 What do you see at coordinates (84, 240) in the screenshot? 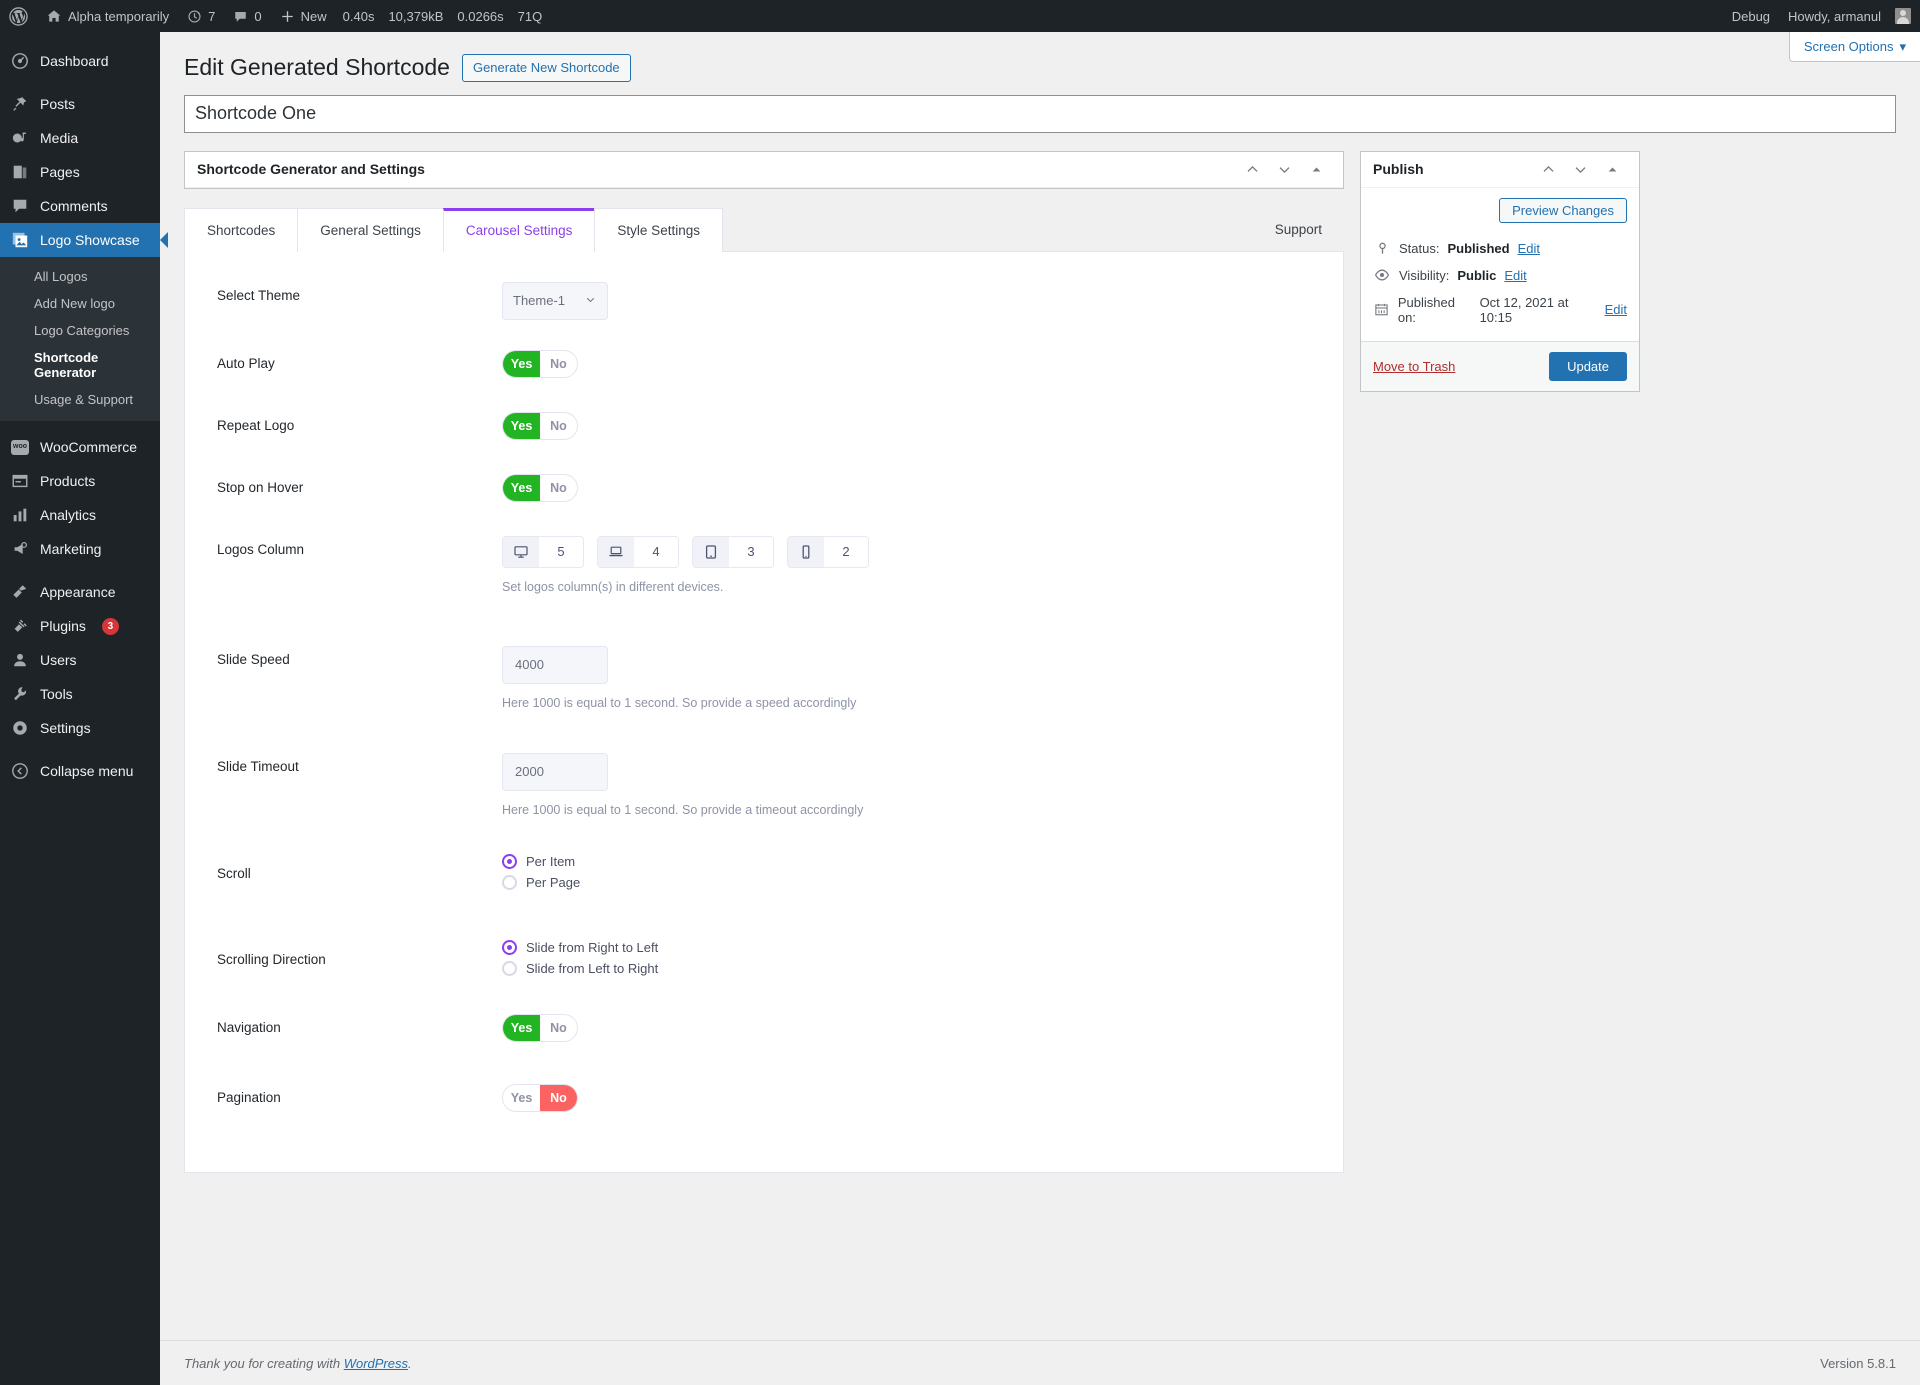
I see `sidebar-item-logo-showcase: Logo Showcase` at bounding box center [84, 240].